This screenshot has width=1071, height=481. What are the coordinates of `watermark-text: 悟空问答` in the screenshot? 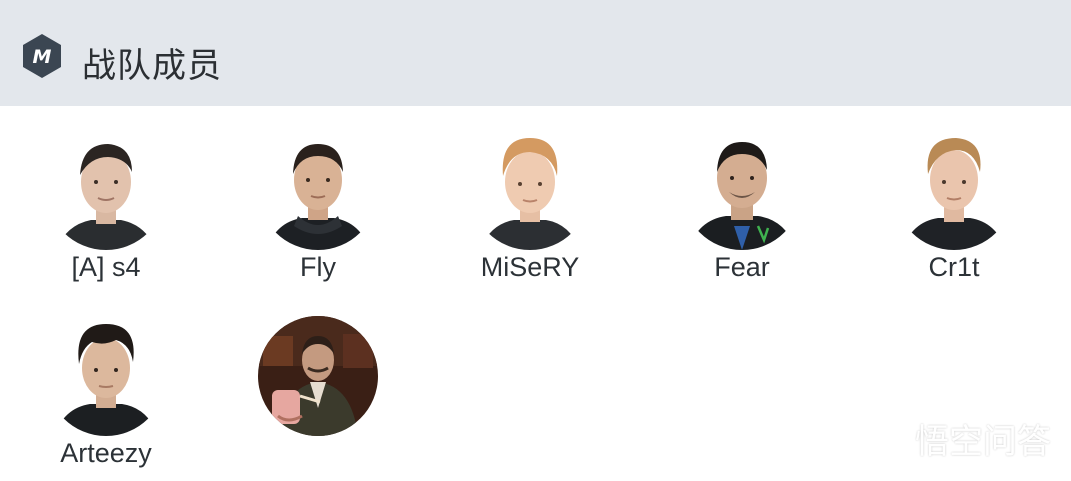 It's located at (983, 442).